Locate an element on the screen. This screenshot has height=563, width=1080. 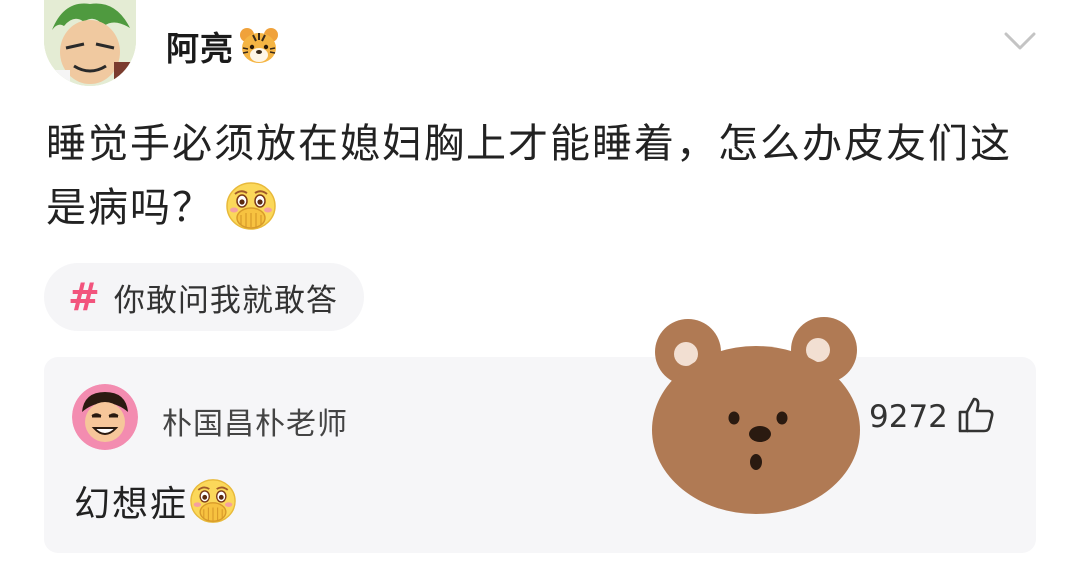
commenter-avatar is located at coordinates (105, 417).